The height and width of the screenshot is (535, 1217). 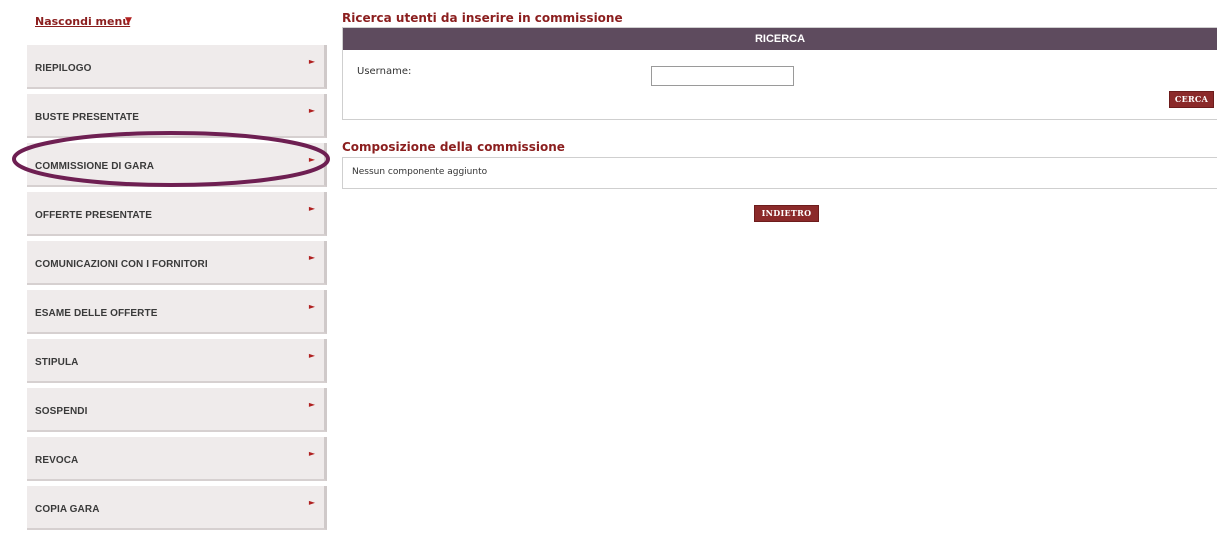 I want to click on sidebar-item-offerte-presentate: OFFERTE PRESENTATE ►, so click(x=177, y=214).